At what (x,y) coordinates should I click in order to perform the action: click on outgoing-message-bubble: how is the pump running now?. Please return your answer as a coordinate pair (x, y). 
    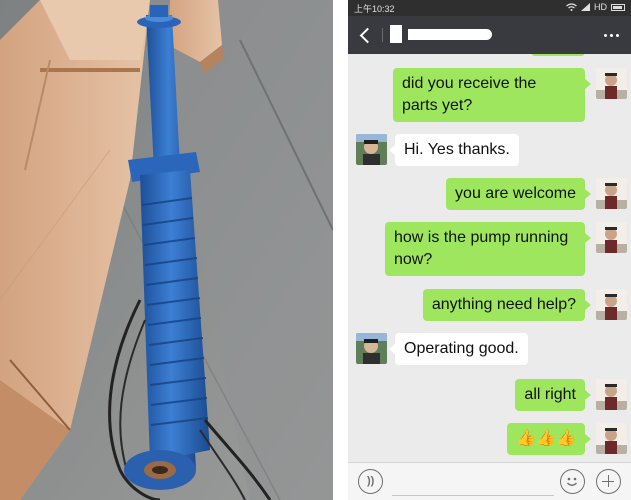
    Looking at the image, I should click on (488, 249).